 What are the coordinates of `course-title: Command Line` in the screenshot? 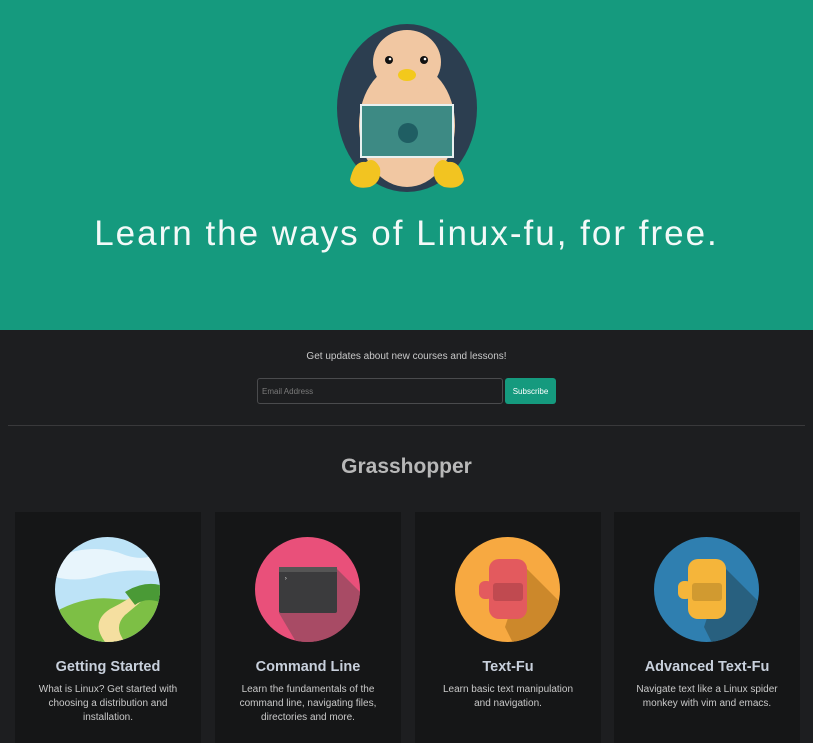 It's located at (308, 667).